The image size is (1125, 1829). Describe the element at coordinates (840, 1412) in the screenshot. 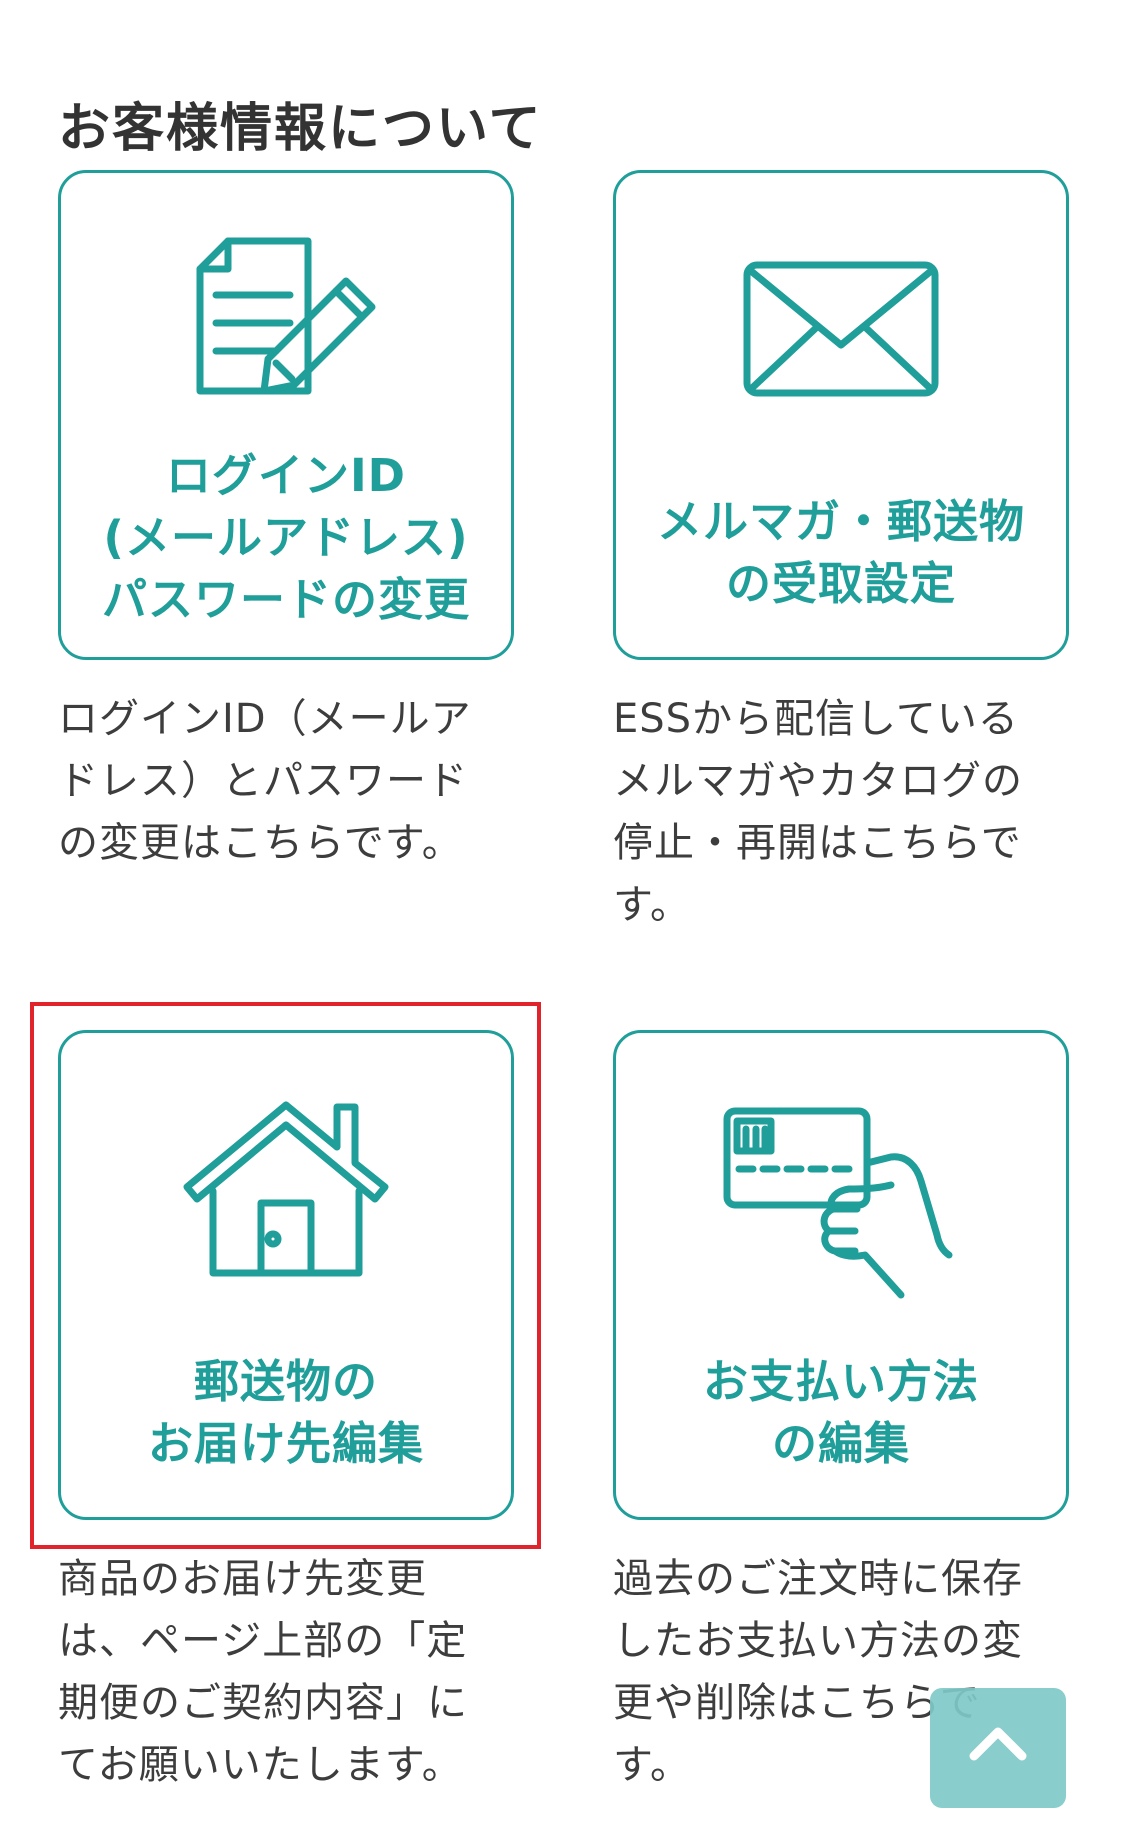

I see `card-label: お支払い方法 の編集` at that location.